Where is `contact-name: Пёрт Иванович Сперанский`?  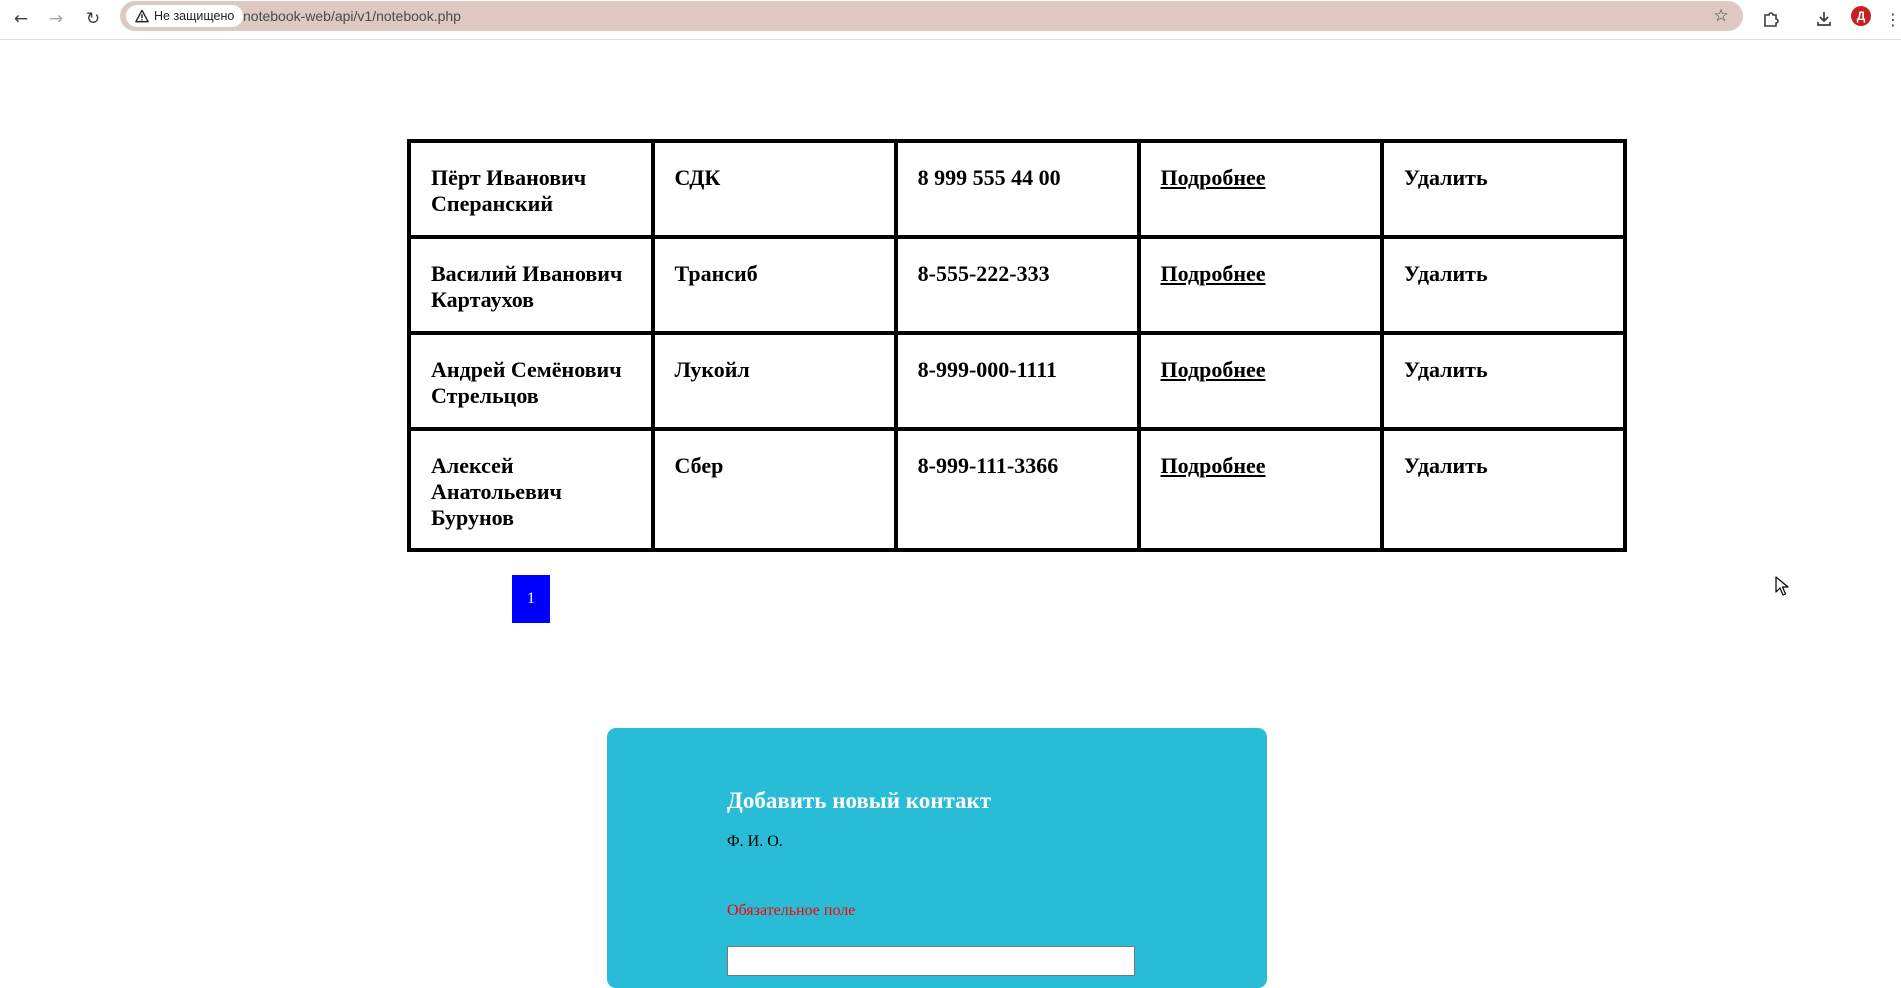 contact-name: Пёрт Иванович Сперанский is located at coordinates (531, 189).